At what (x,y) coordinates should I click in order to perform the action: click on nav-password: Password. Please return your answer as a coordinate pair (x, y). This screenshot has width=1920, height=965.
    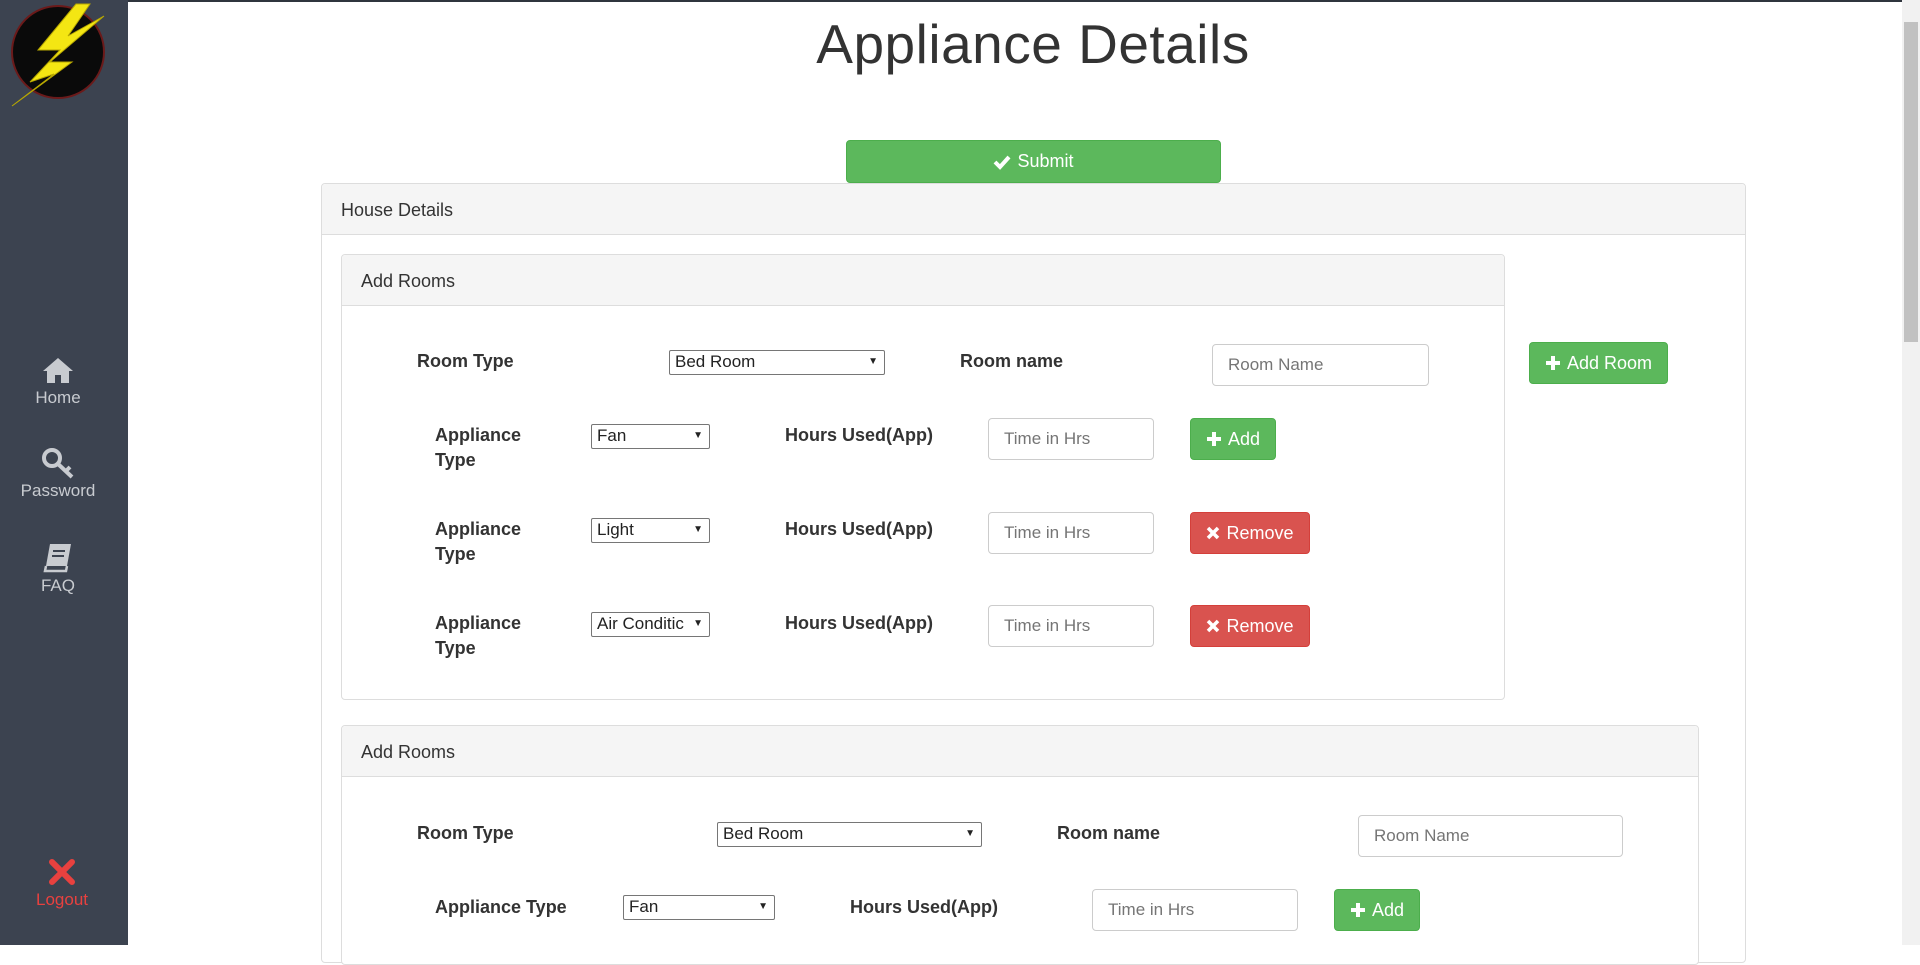
    Looking at the image, I should click on (58, 473).